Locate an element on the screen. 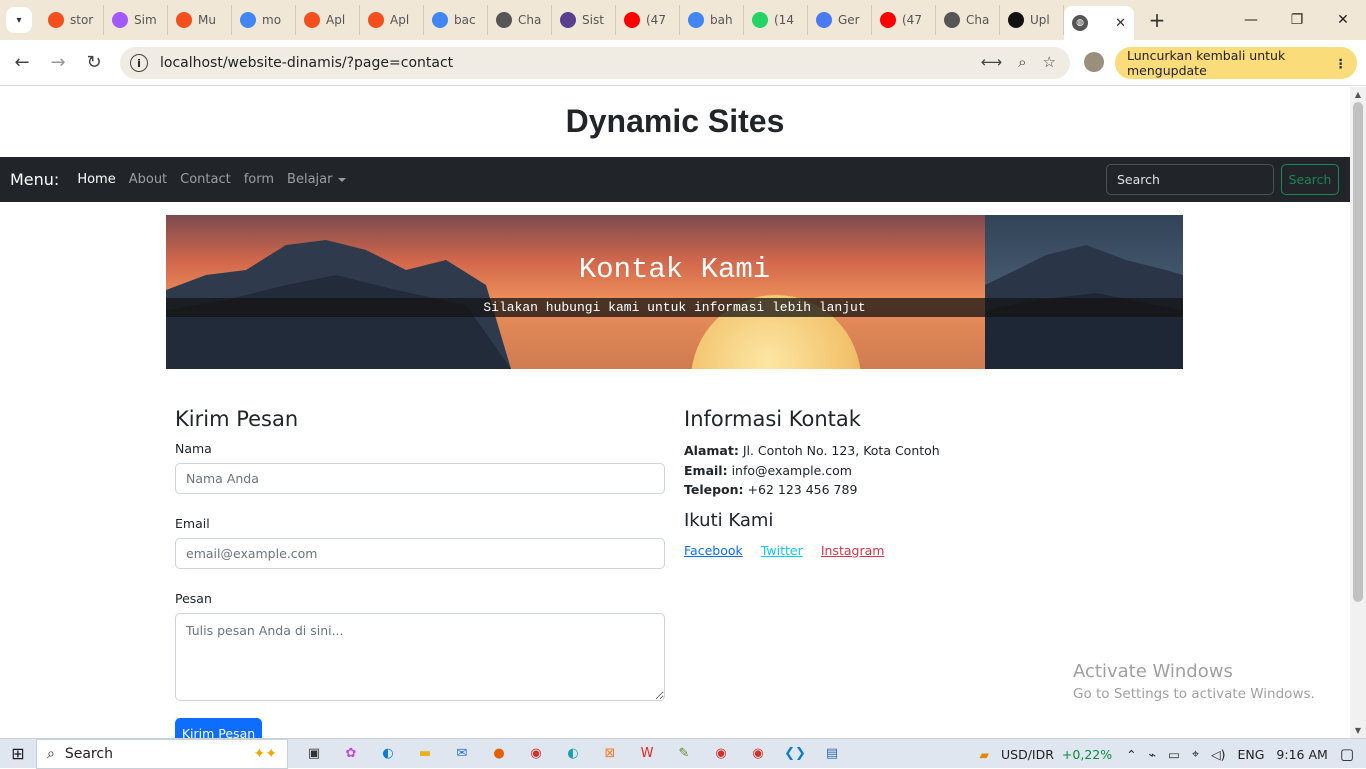 This screenshot has width=1366, height=769. search-button: Search is located at coordinates (1310, 179).